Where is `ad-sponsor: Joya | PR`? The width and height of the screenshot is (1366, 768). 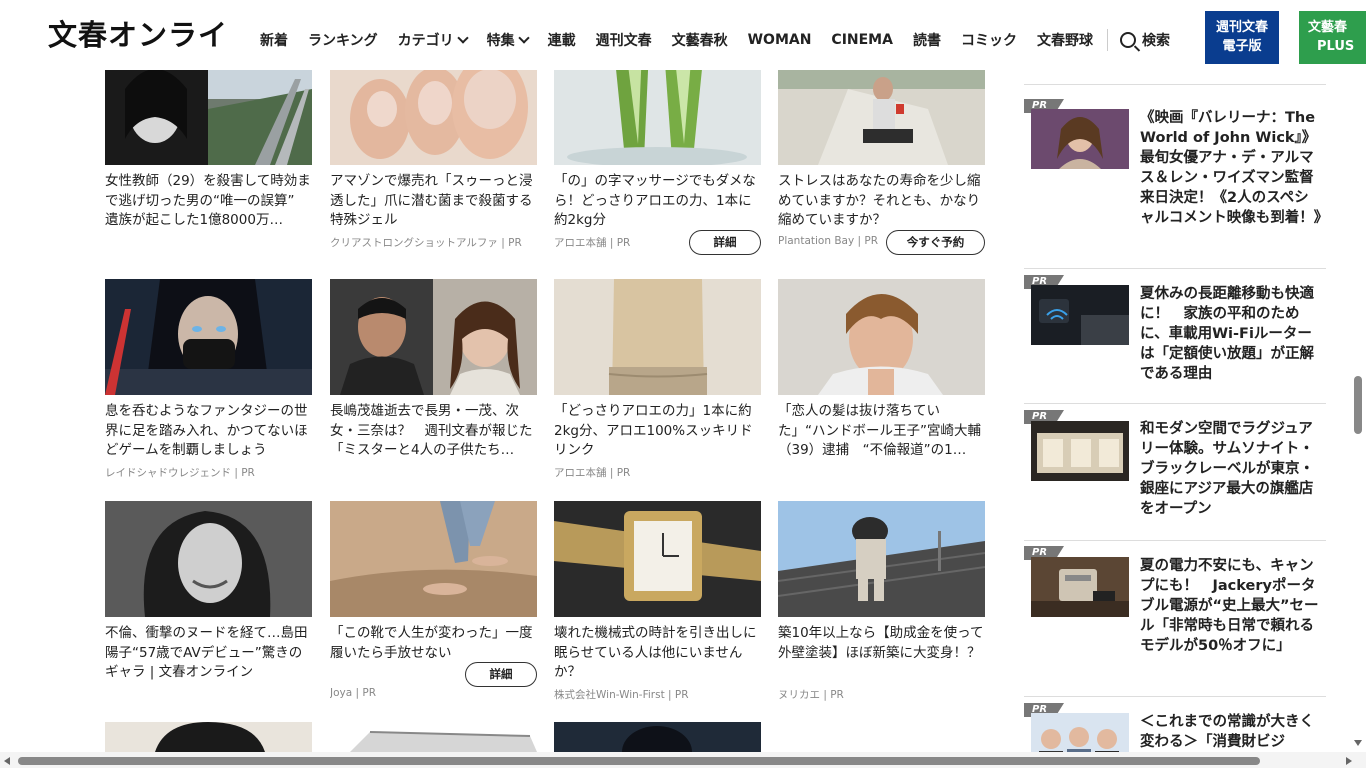 ad-sponsor: Joya | PR is located at coordinates (353, 693).